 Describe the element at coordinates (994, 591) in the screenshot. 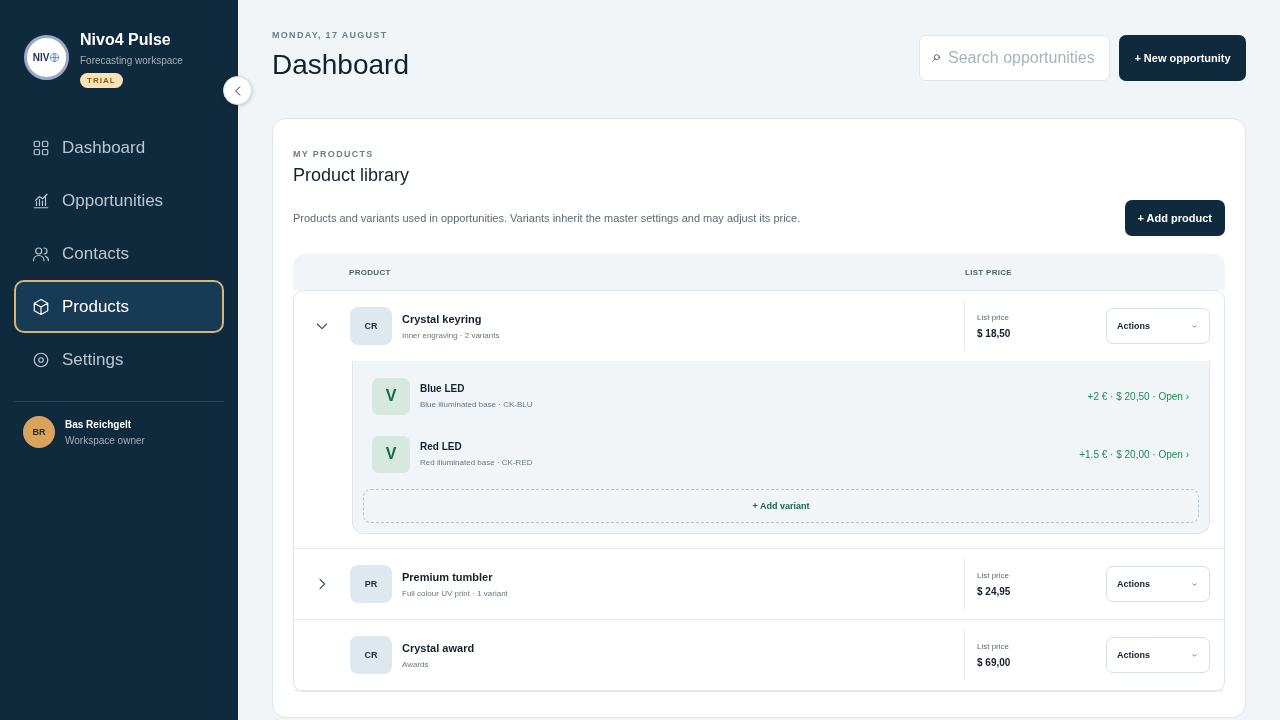

I see `price-value: $ 24,95` at that location.